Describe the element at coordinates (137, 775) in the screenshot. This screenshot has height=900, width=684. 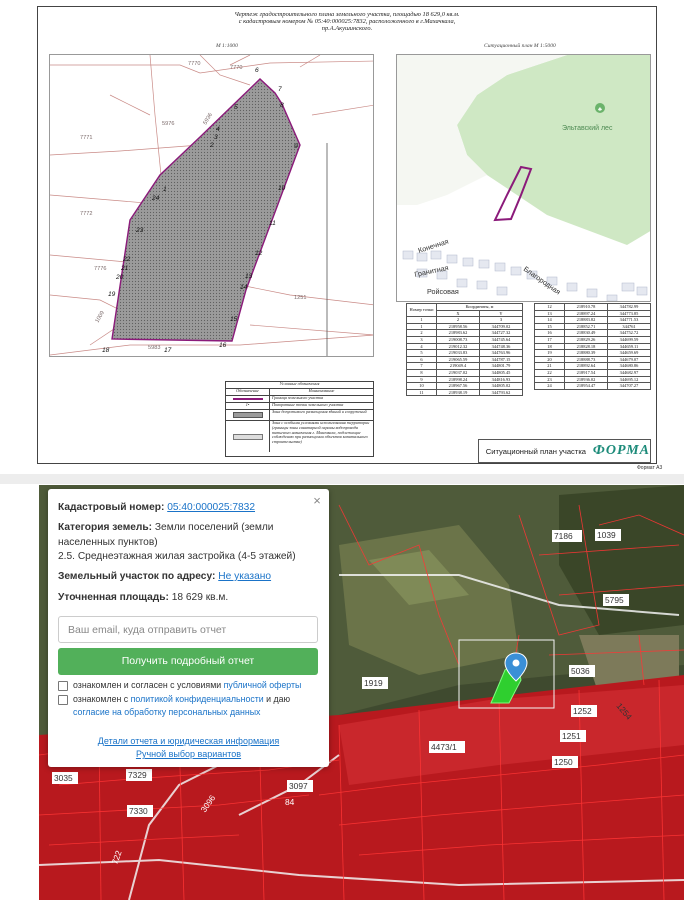
I see `map-label: 7329` at that location.